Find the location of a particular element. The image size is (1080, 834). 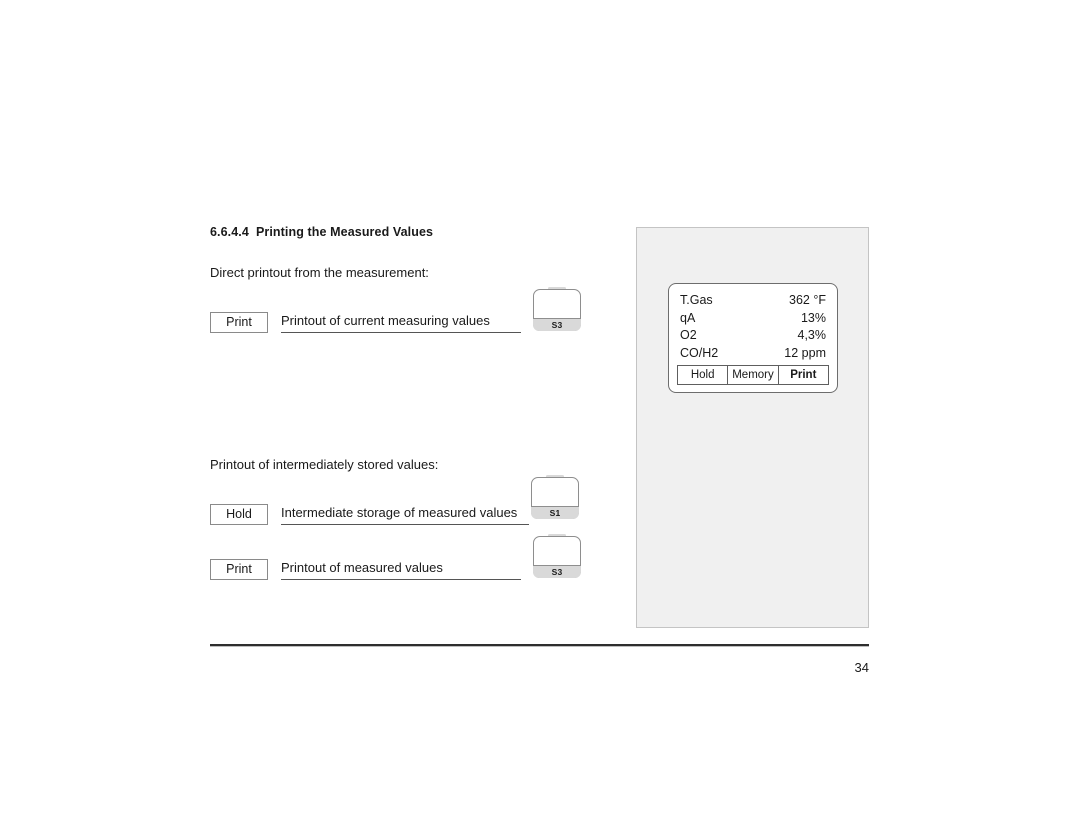

section-number: 6.6.4.4 is located at coordinates (229, 232).